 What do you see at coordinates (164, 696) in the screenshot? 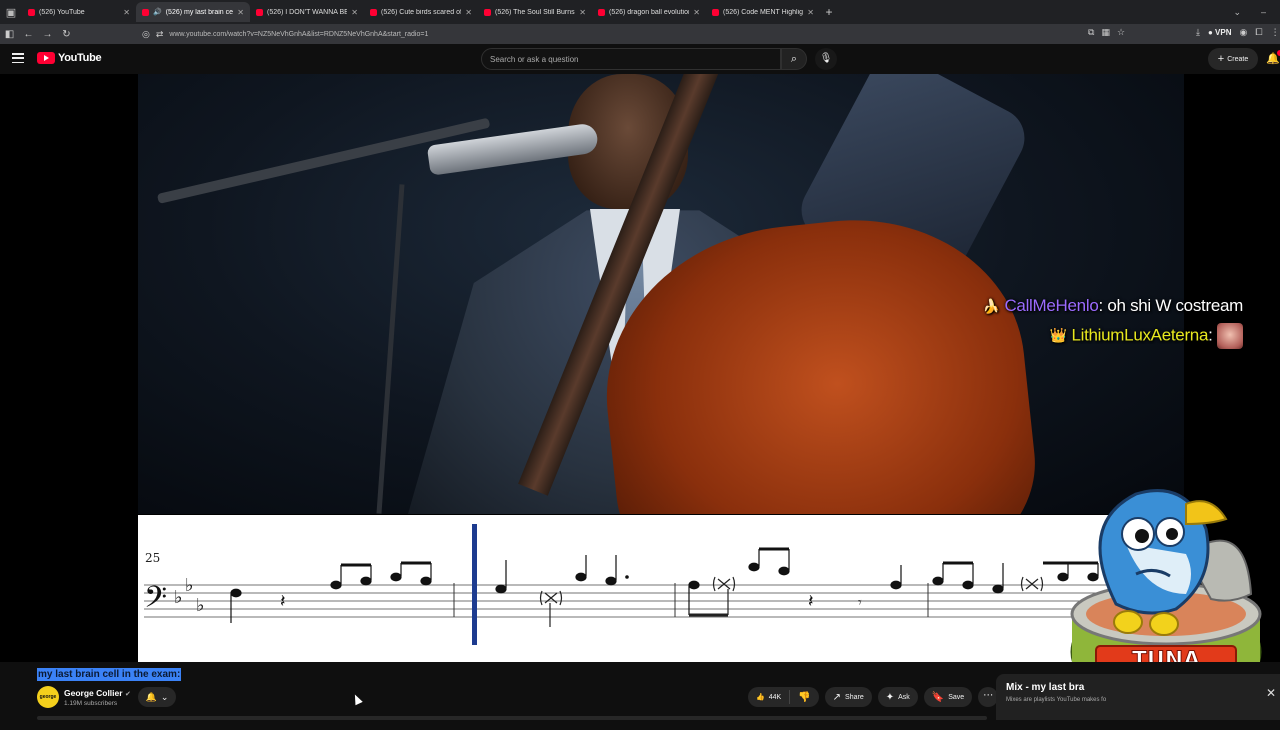
I see `chevron-down-icon: ⌄` at bounding box center [164, 696].